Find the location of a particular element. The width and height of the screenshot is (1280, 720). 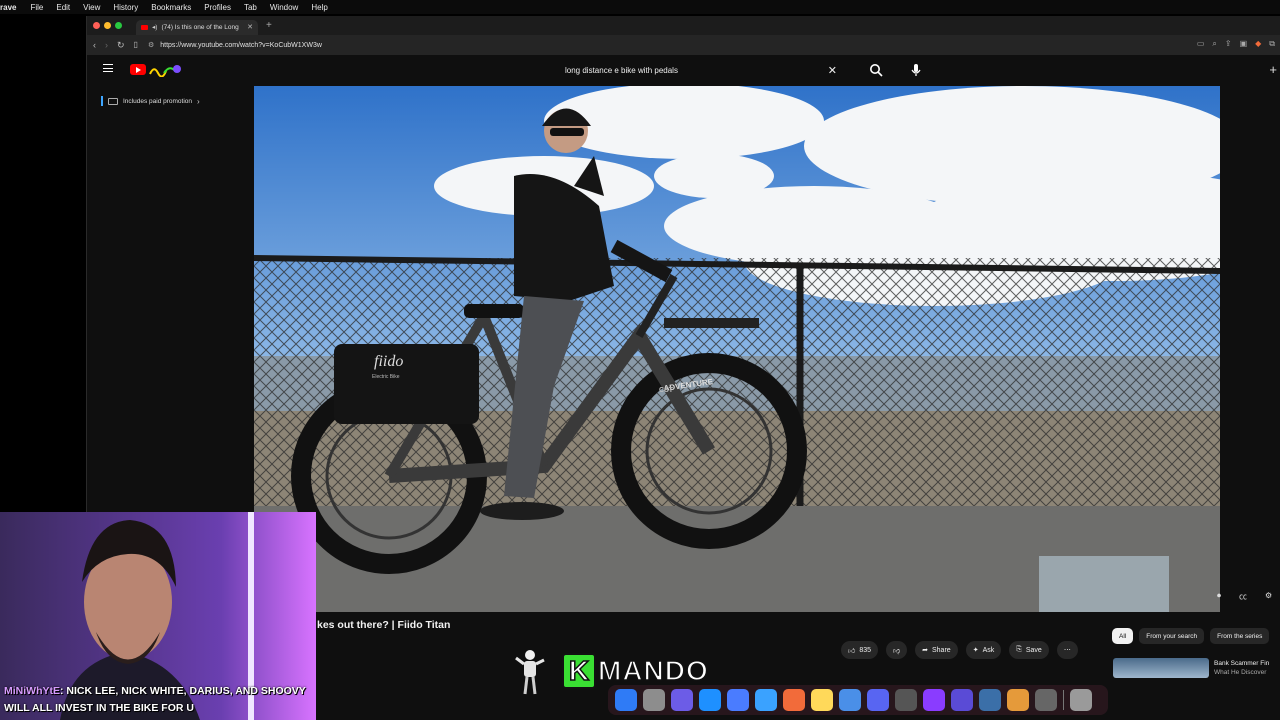

new-tab-icon: + is located at coordinates (269, 25).